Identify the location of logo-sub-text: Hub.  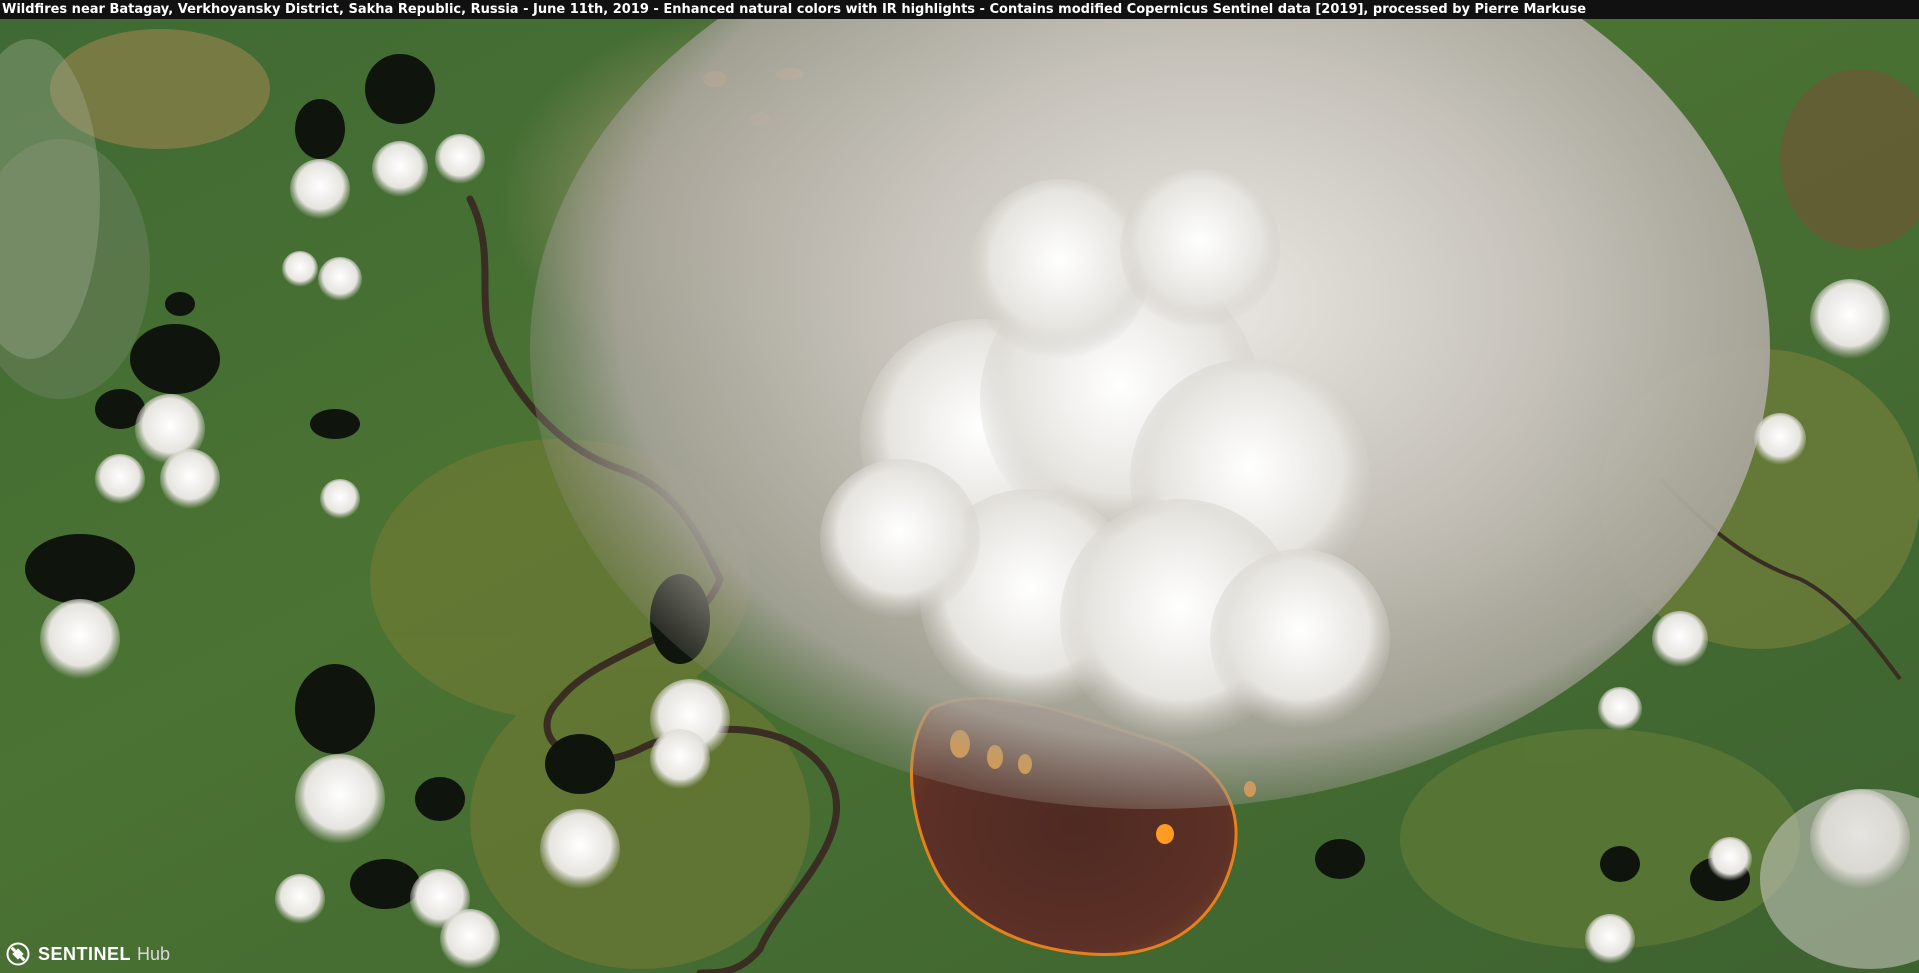
(154, 953).